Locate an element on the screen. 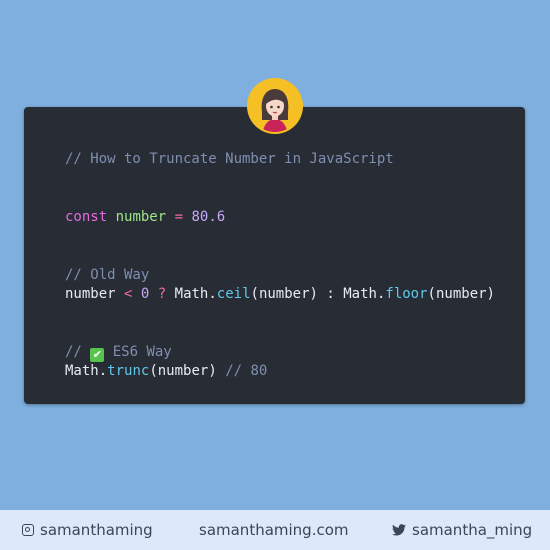 The height and width of the screenshot is (550, 550). es6-way-comment: // ✔ ES6 Way is located at coordinates (118, 352).